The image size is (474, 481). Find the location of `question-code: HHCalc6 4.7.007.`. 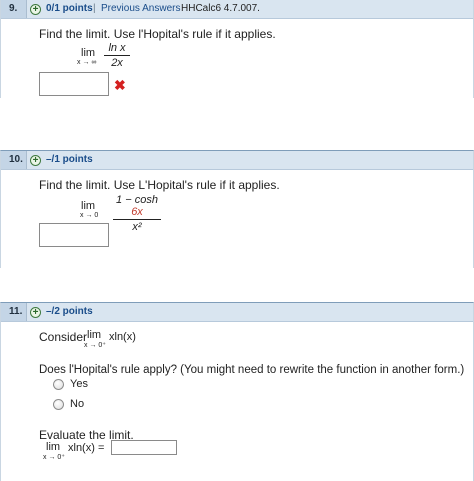

question-code: HHCalc6 4.7.007. is located at coordinates (220, 8).